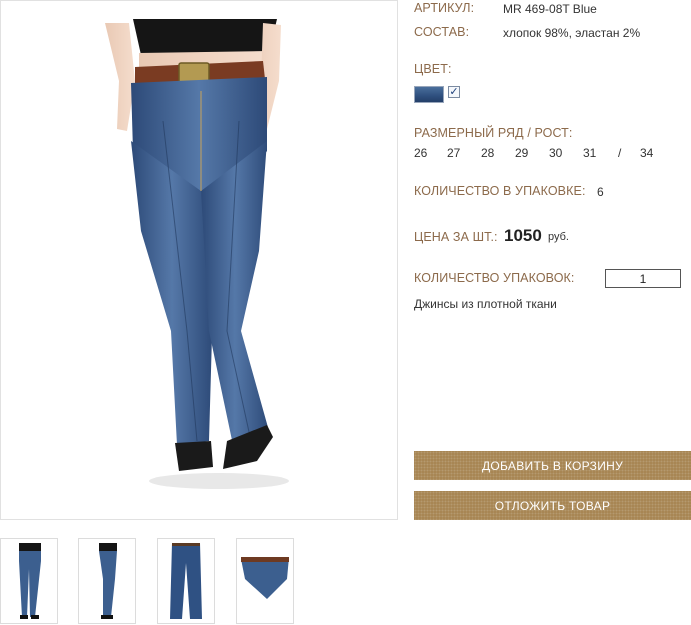 This screenshot has height=625, width=691. I want to click on size-item: 30, so click(556, 153).